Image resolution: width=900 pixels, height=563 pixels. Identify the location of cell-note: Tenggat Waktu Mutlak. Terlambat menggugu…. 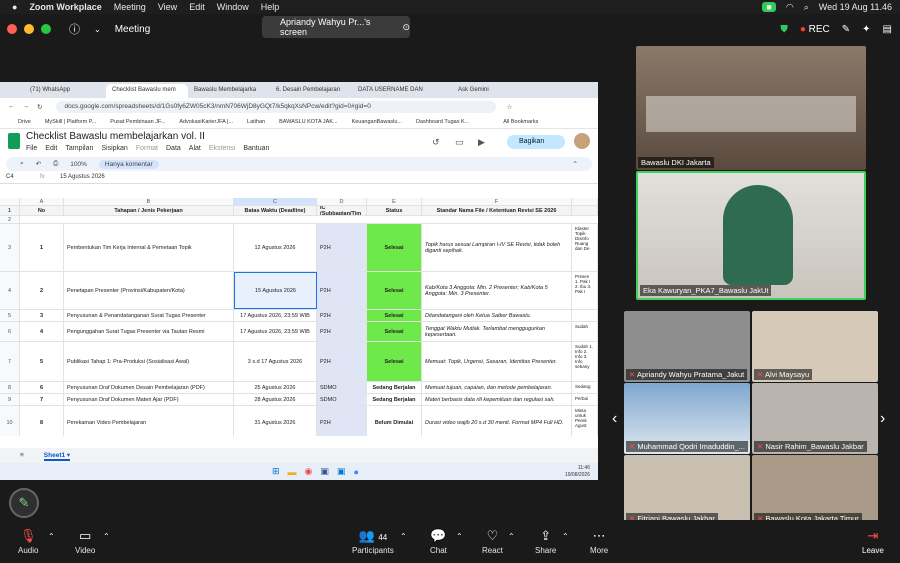
(497, 331).